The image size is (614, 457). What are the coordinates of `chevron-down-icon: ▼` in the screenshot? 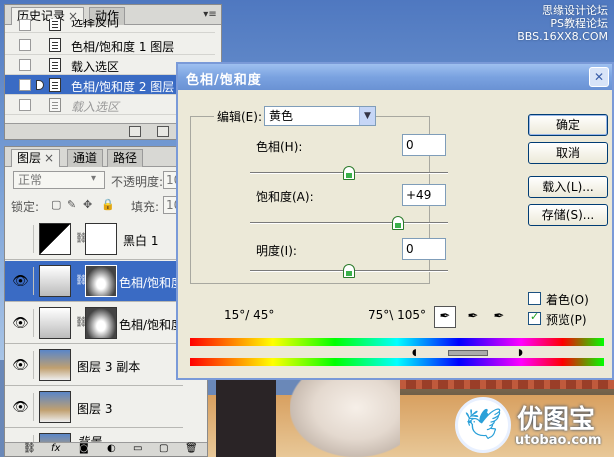 It's located at (367, 116).